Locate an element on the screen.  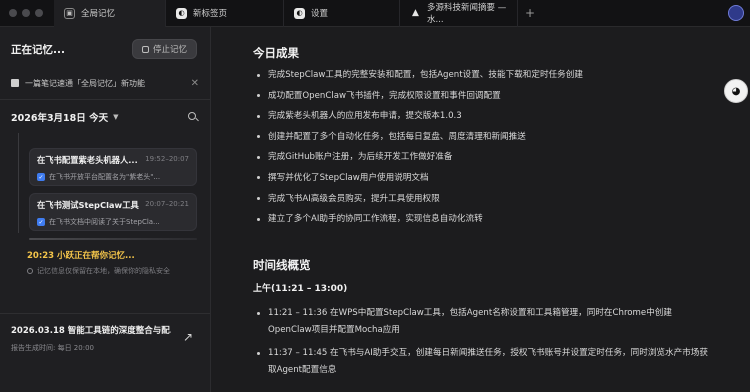
list-item: 创建并配置了多个自动化任务，包括每日复盘、周度清理和新闻推送 is located at coordinates (488, 141).